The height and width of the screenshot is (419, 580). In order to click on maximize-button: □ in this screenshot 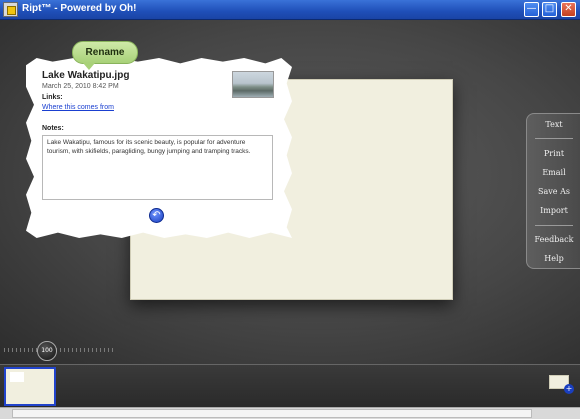, I will do `click(549, 9)`.